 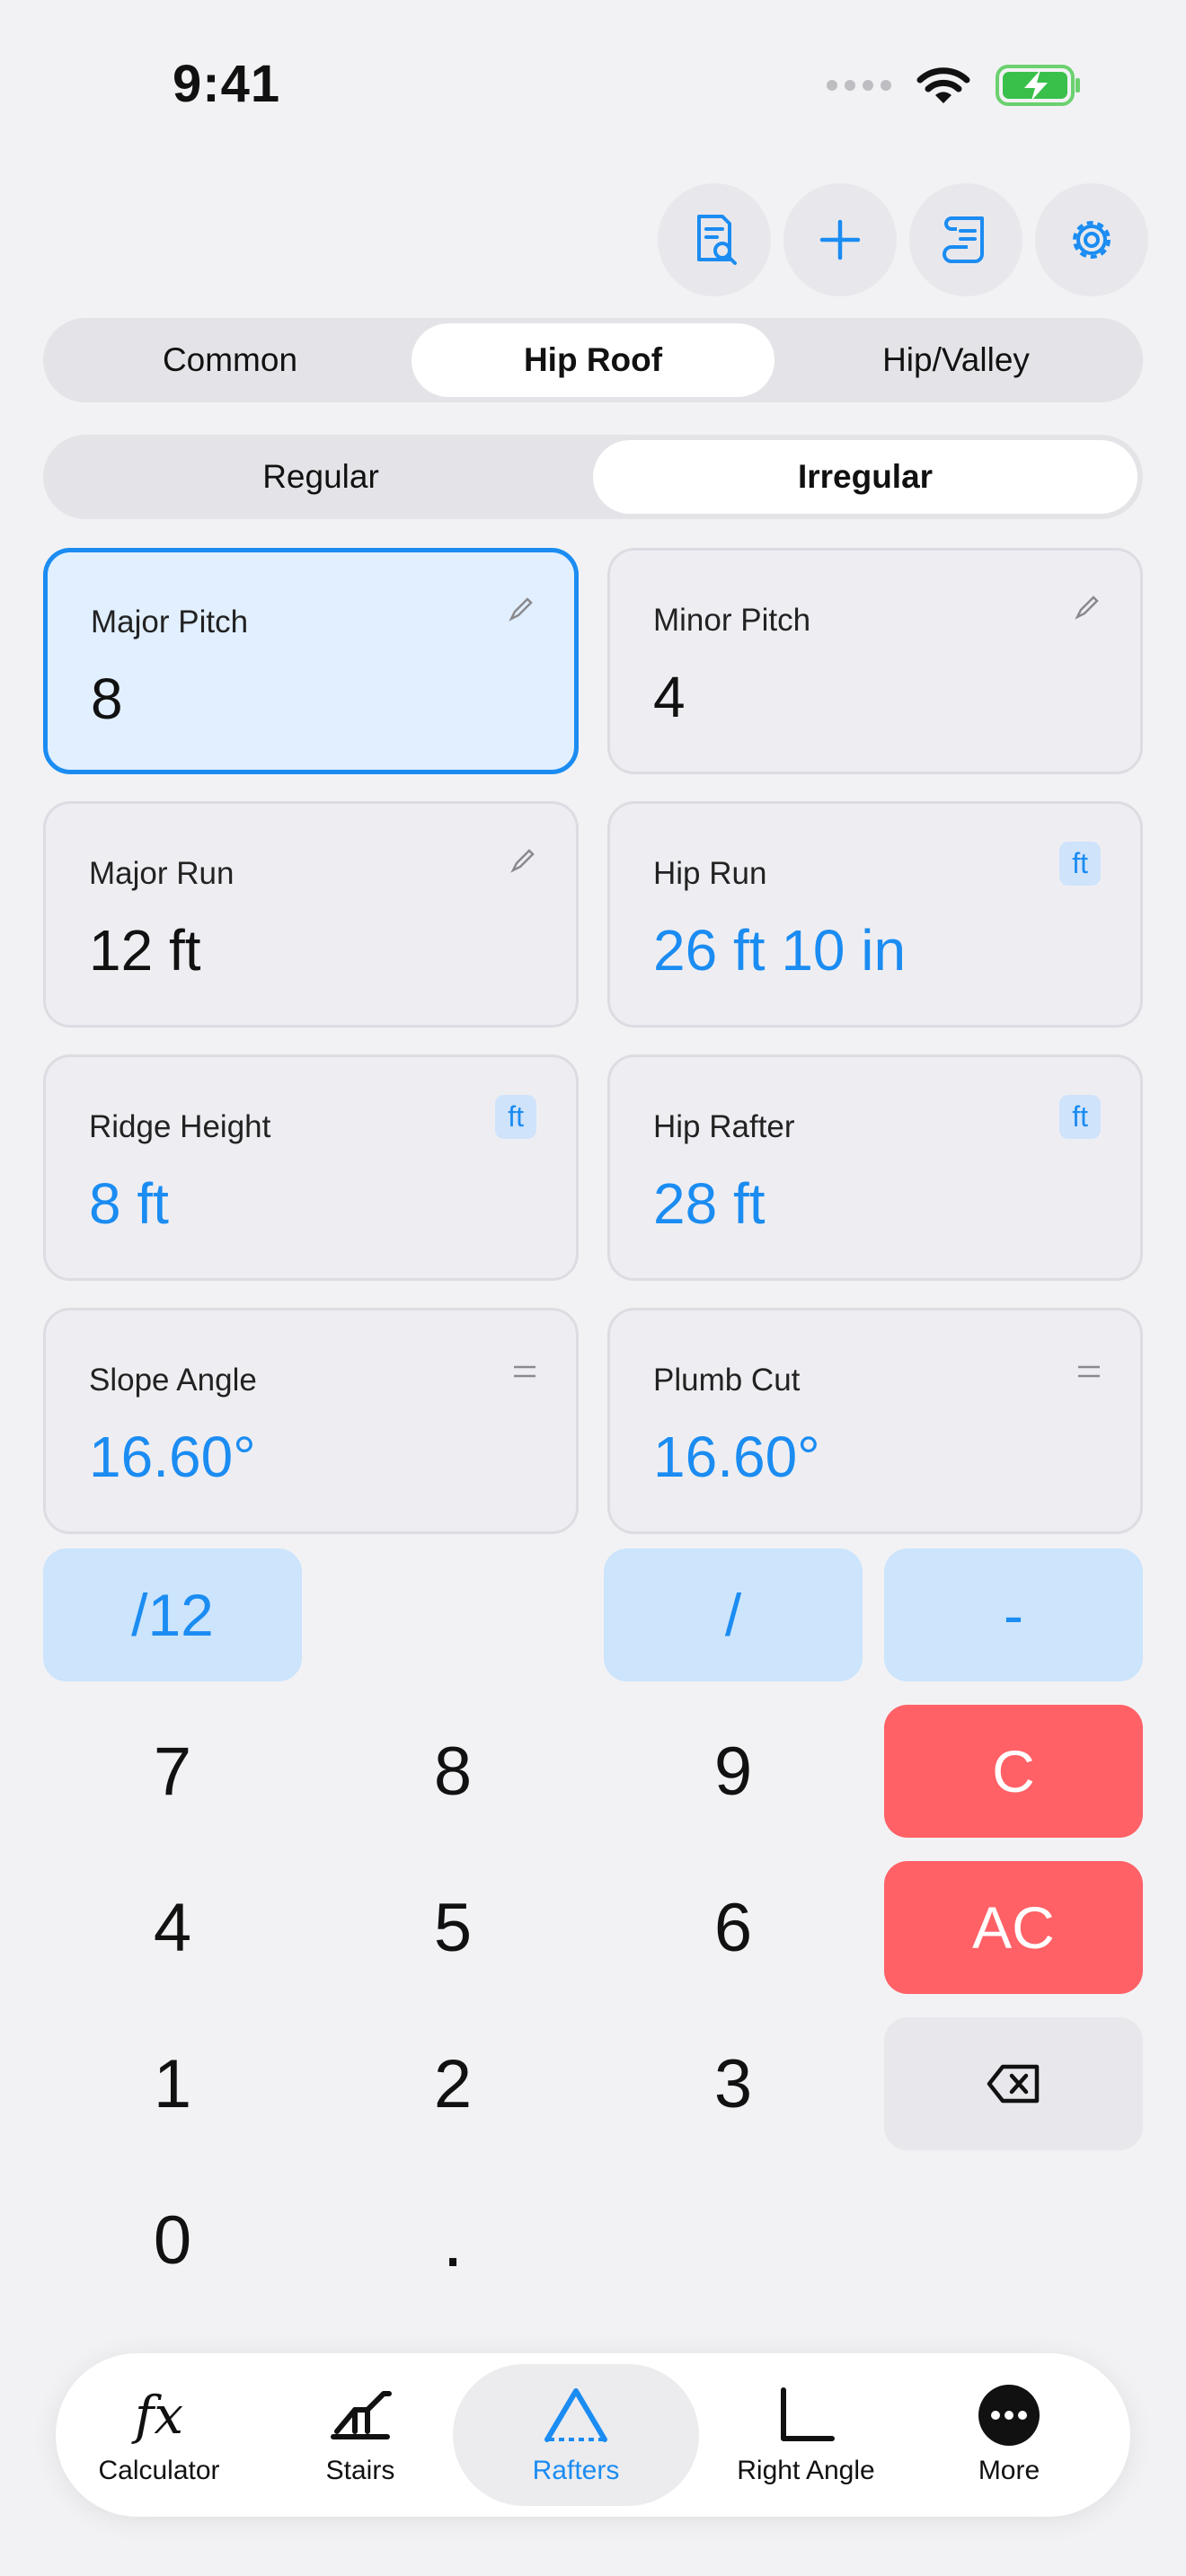 What do you see at coordinates (145, 950) in the screenshot?
I see `field-value: 12 ft` at bounding box center [145, 950].